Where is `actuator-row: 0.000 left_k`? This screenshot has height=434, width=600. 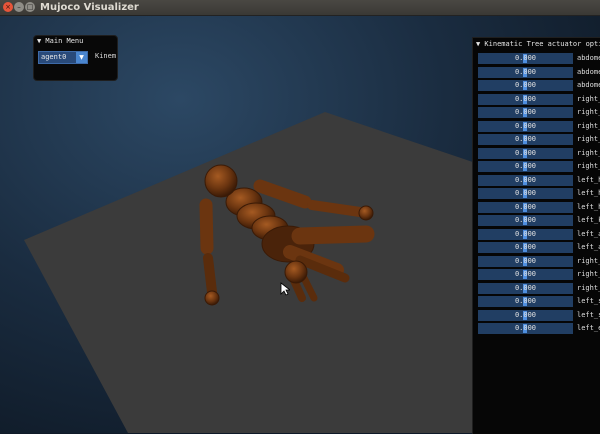
actuator-row: 0.000 left_k is located at coordinates (536, 220).